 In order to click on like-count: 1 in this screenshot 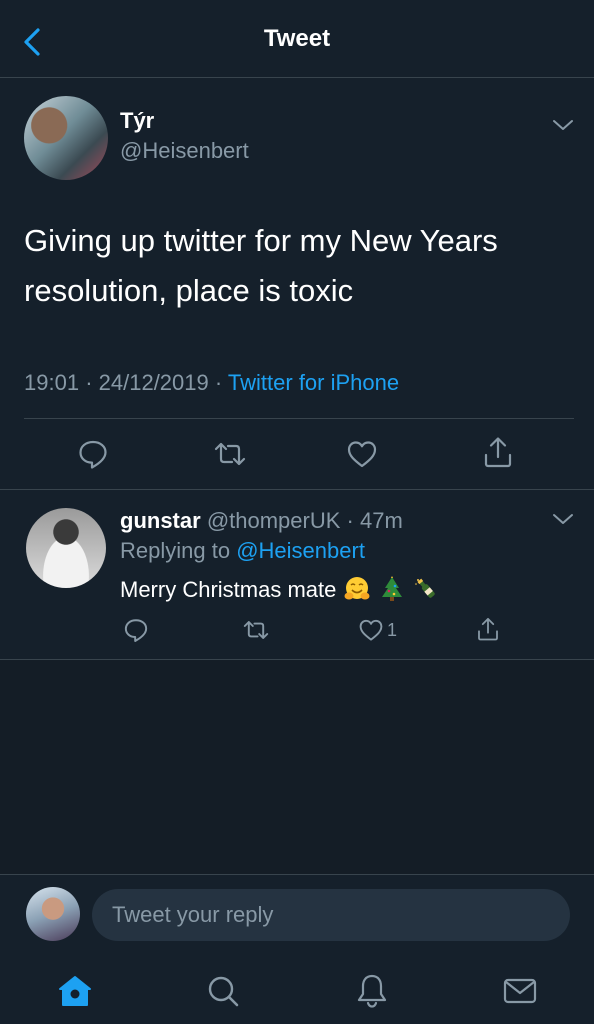, I will do `click(392, 630)`.